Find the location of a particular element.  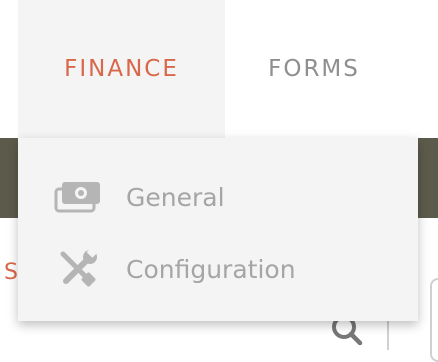

page-heading-fragment: S is located at coordinates (11, 272).